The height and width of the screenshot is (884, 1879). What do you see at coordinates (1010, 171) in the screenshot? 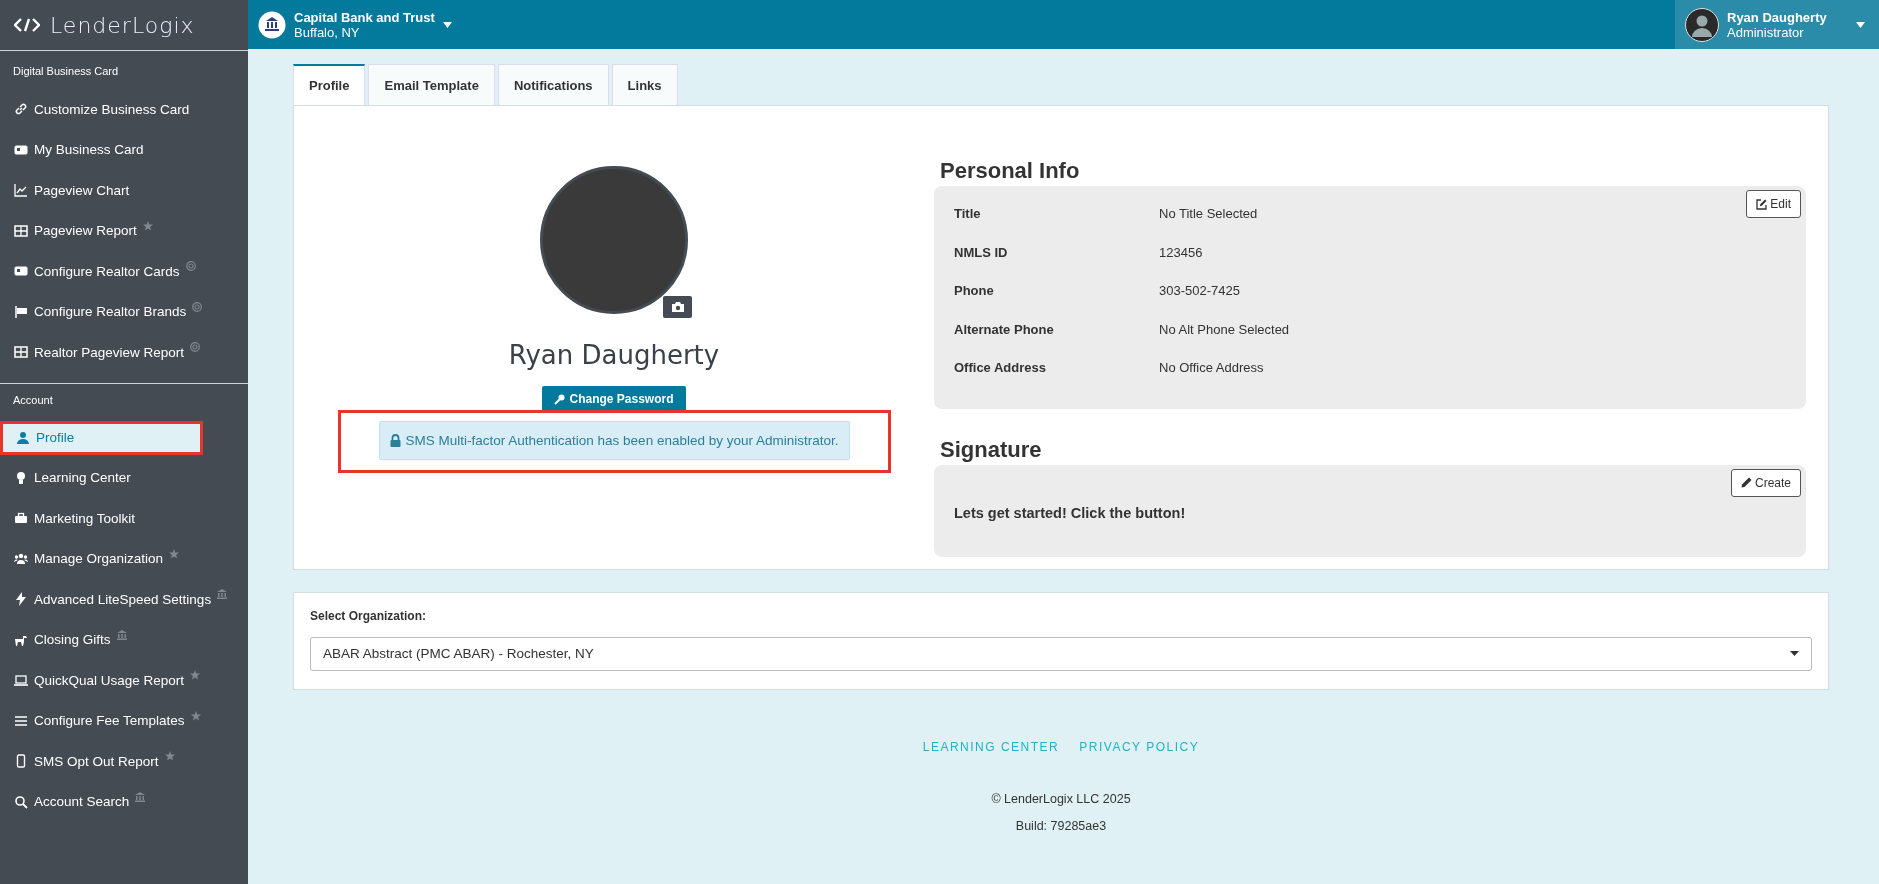
I see `section-heading: Personal Info` at bounding box center [1010, 171].